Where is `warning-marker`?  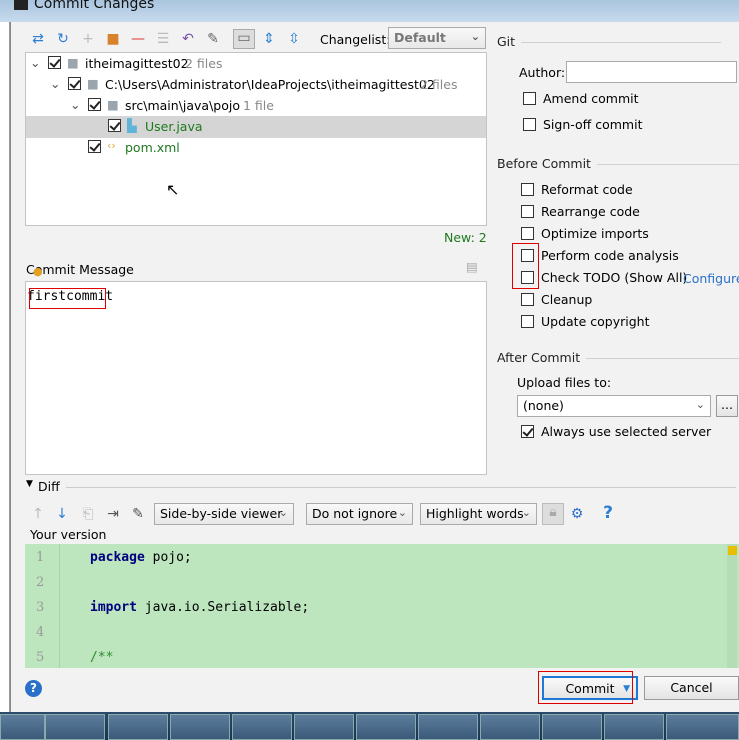 warning-marker is located at coordinates (732, 550).